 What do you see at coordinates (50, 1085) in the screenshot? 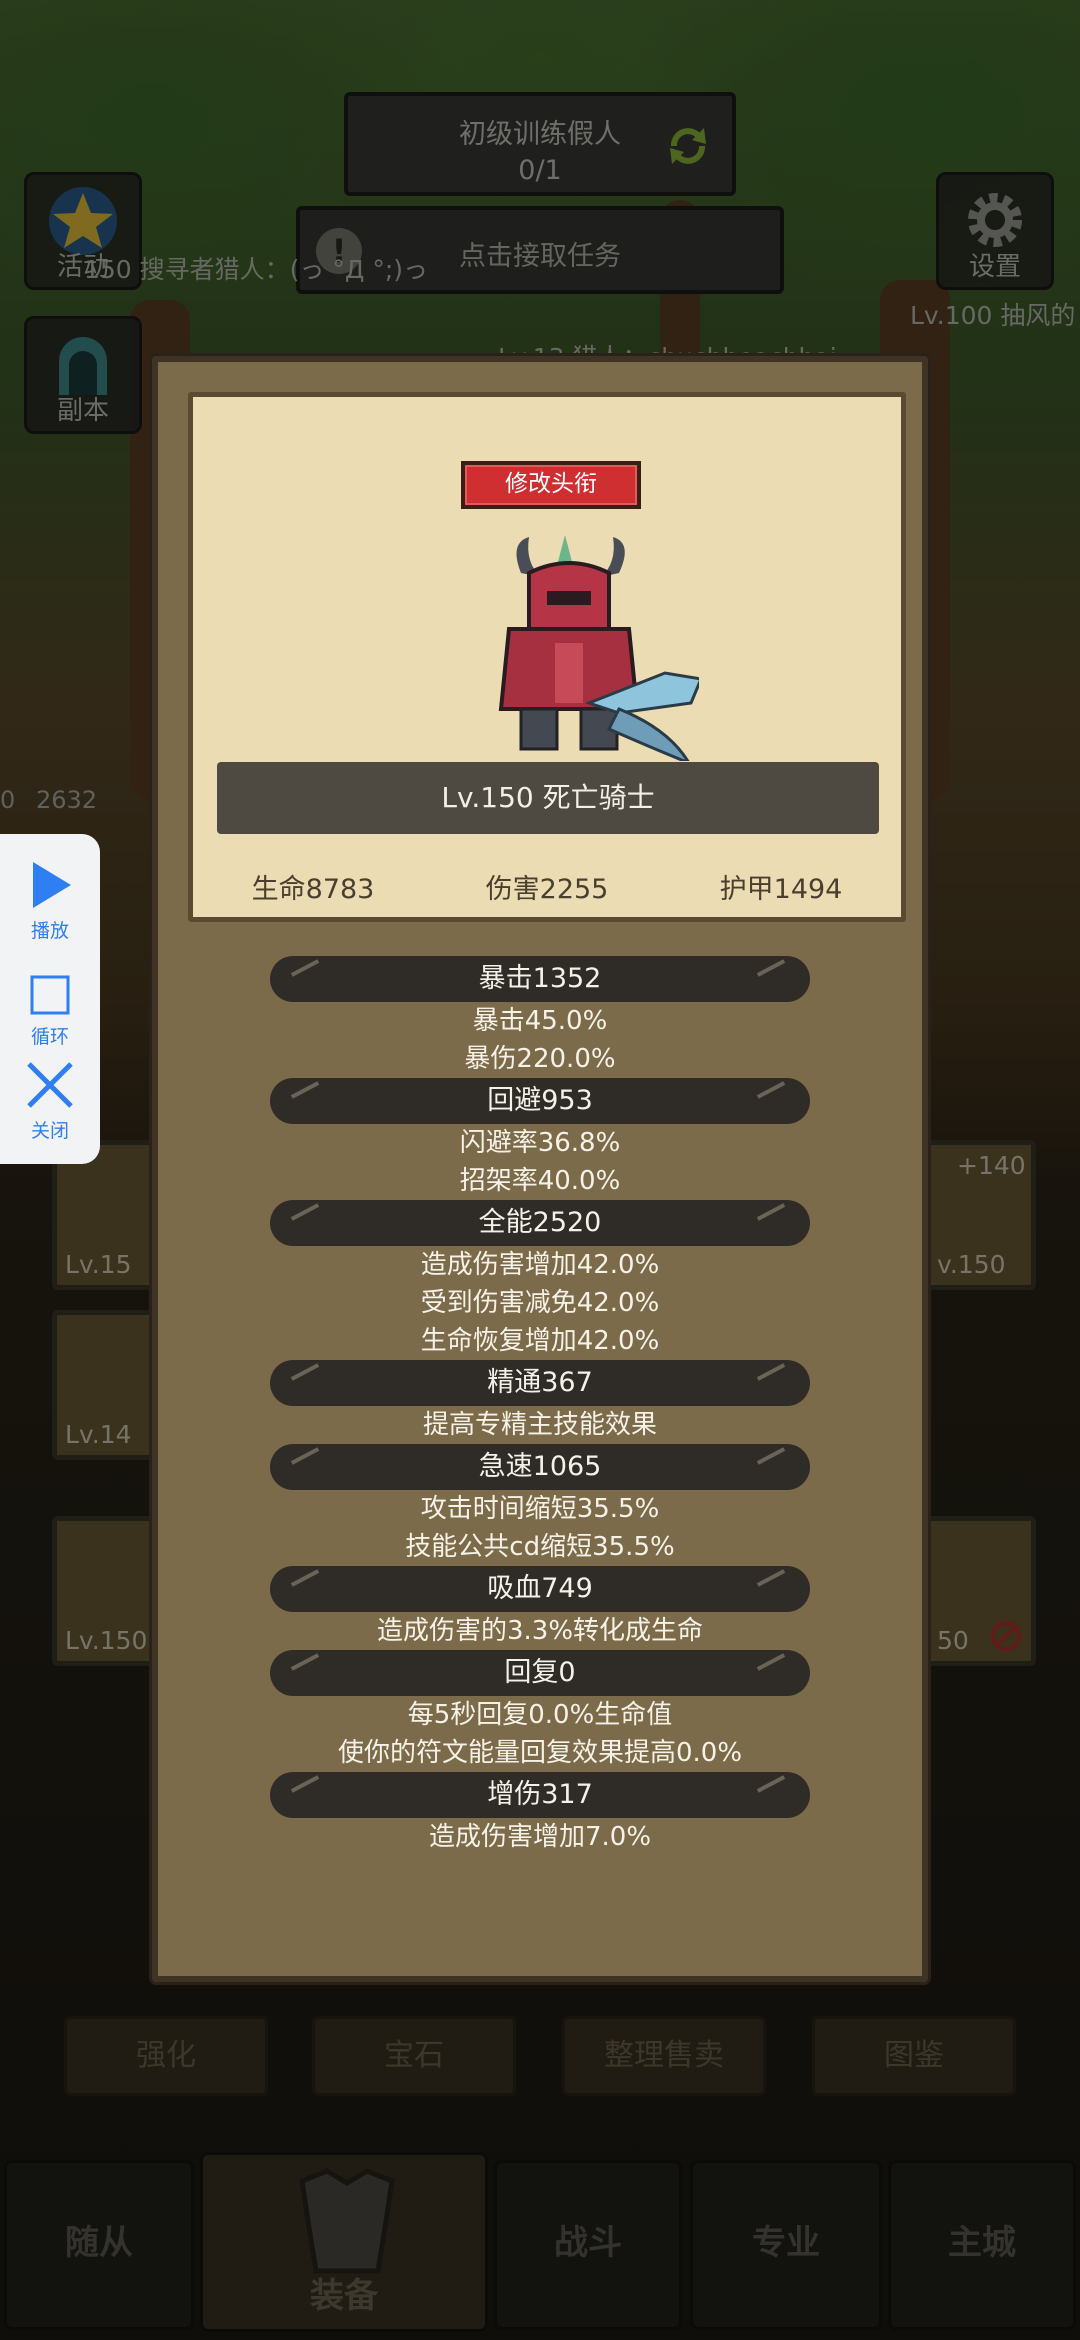
I see `close-icon` at bounding box center [50, 1085].